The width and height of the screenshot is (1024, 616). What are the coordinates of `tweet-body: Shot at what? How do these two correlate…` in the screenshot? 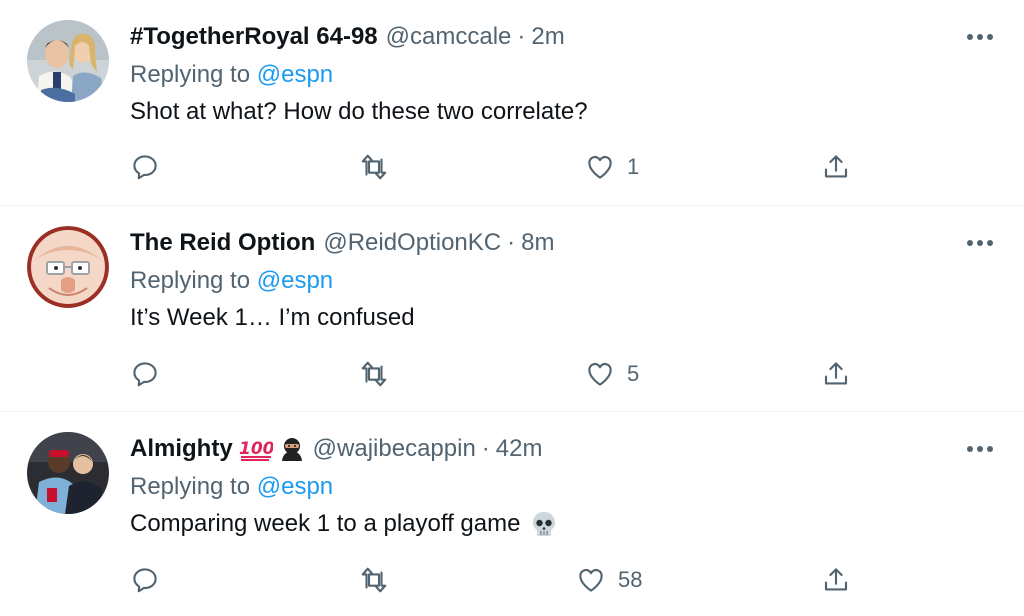 It's located at (359, 111).